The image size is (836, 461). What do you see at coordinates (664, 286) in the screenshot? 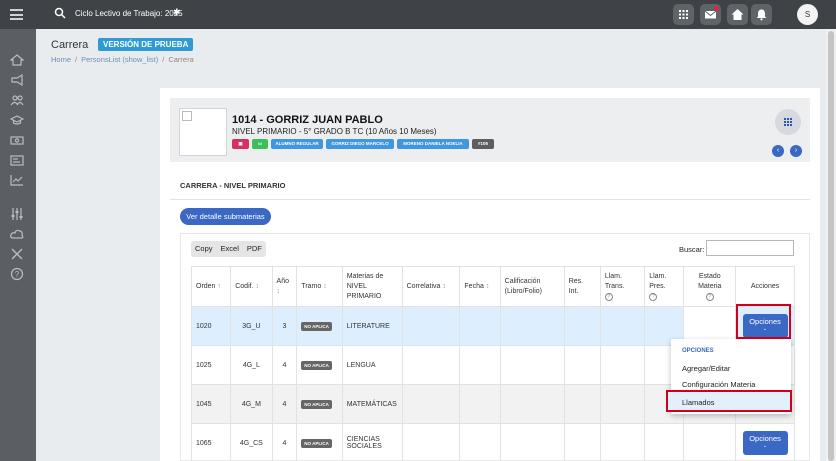
I see `col-llam-pres: Llam. Pres.?` at bounding box center [664, 286].